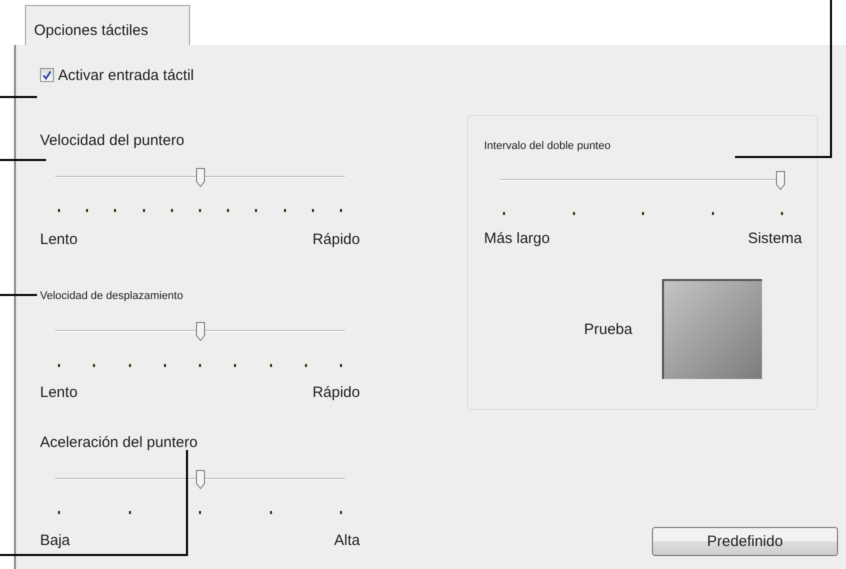 Image resolution: width=846 pixels, height=569 pixels. Describe the element at coordinates (107, 25) in the screenshot. I see `tab: Opciones táctiles` at that location.